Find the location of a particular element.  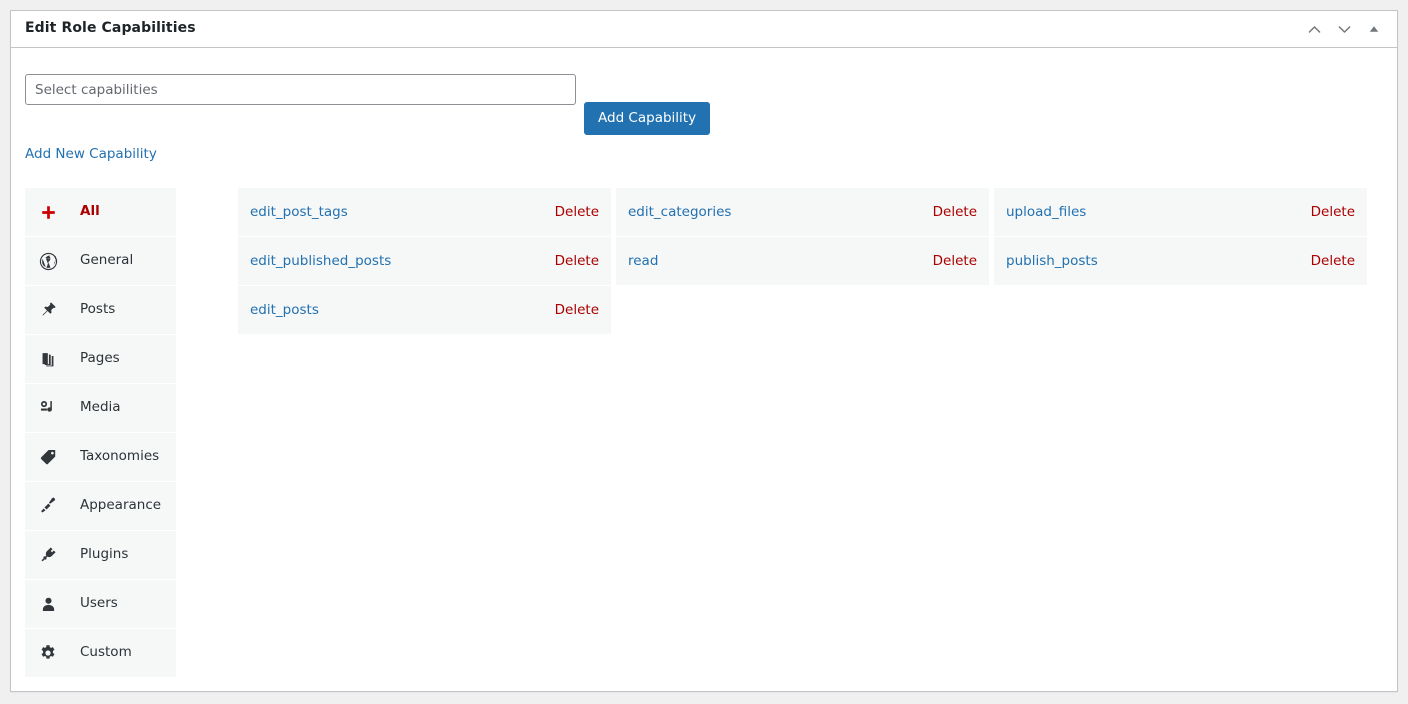

panel-header-actions is located at coordinates (1344, 29).